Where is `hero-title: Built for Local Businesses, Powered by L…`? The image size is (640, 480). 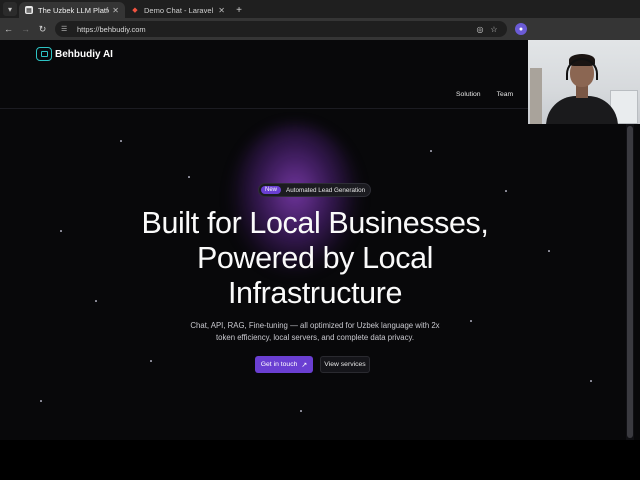 hero-title: Built for Local Businesses, Powered by L… is located at coordinates (315, 258).